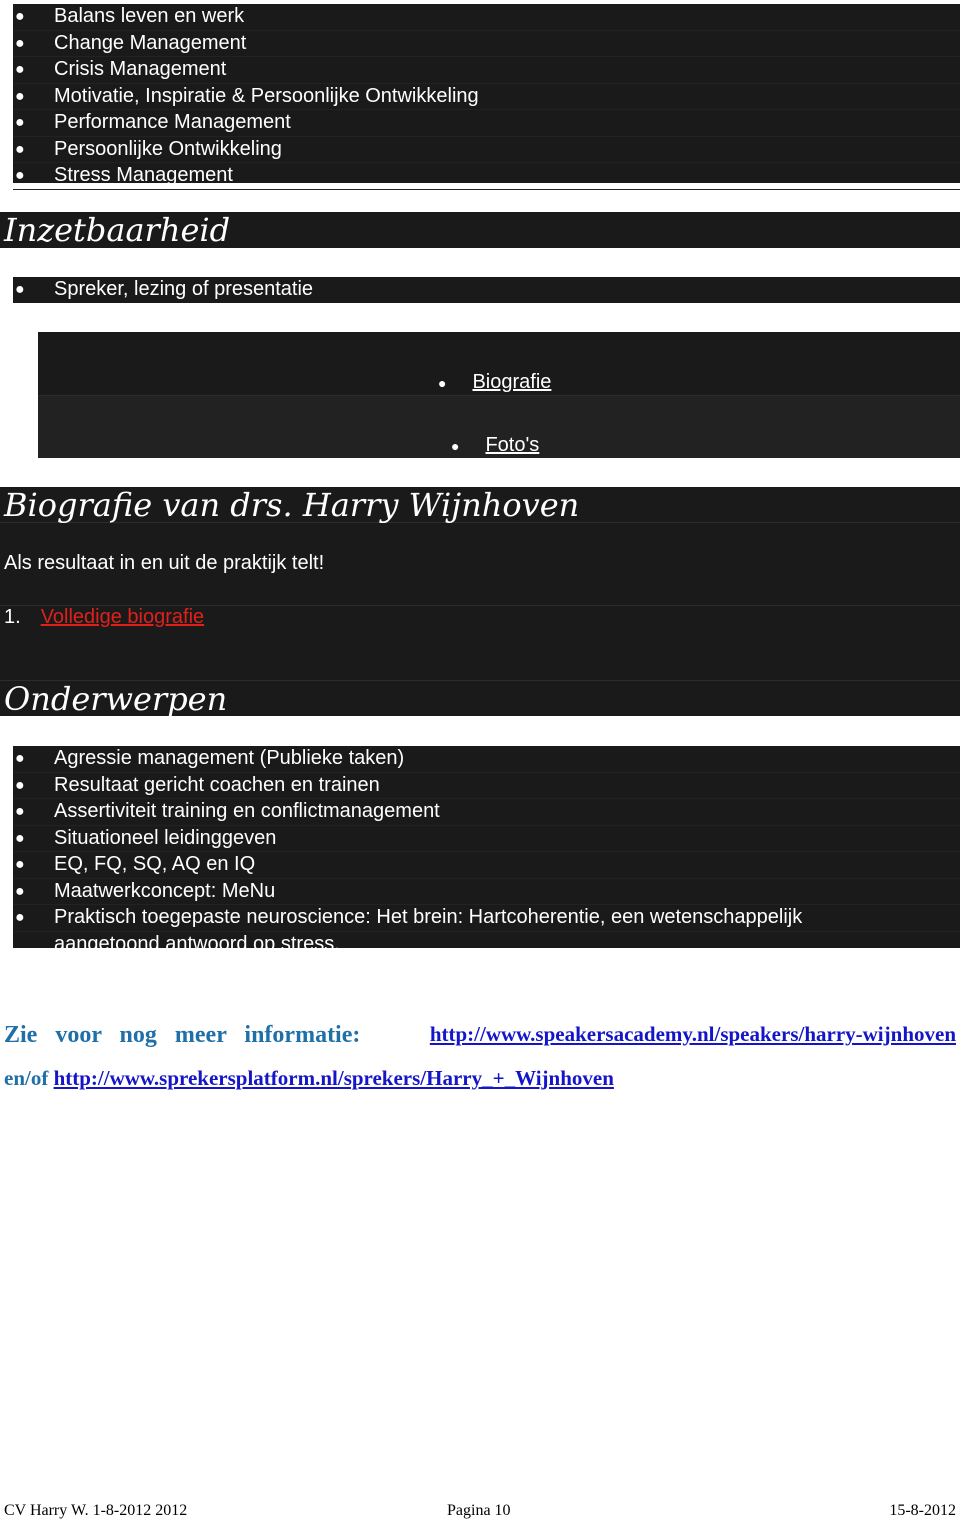 Image resolution: width=960 pixels, height=1523 pixels. I want to click on list-item: ● Situationeel leidinggeven, so click(486, 839).